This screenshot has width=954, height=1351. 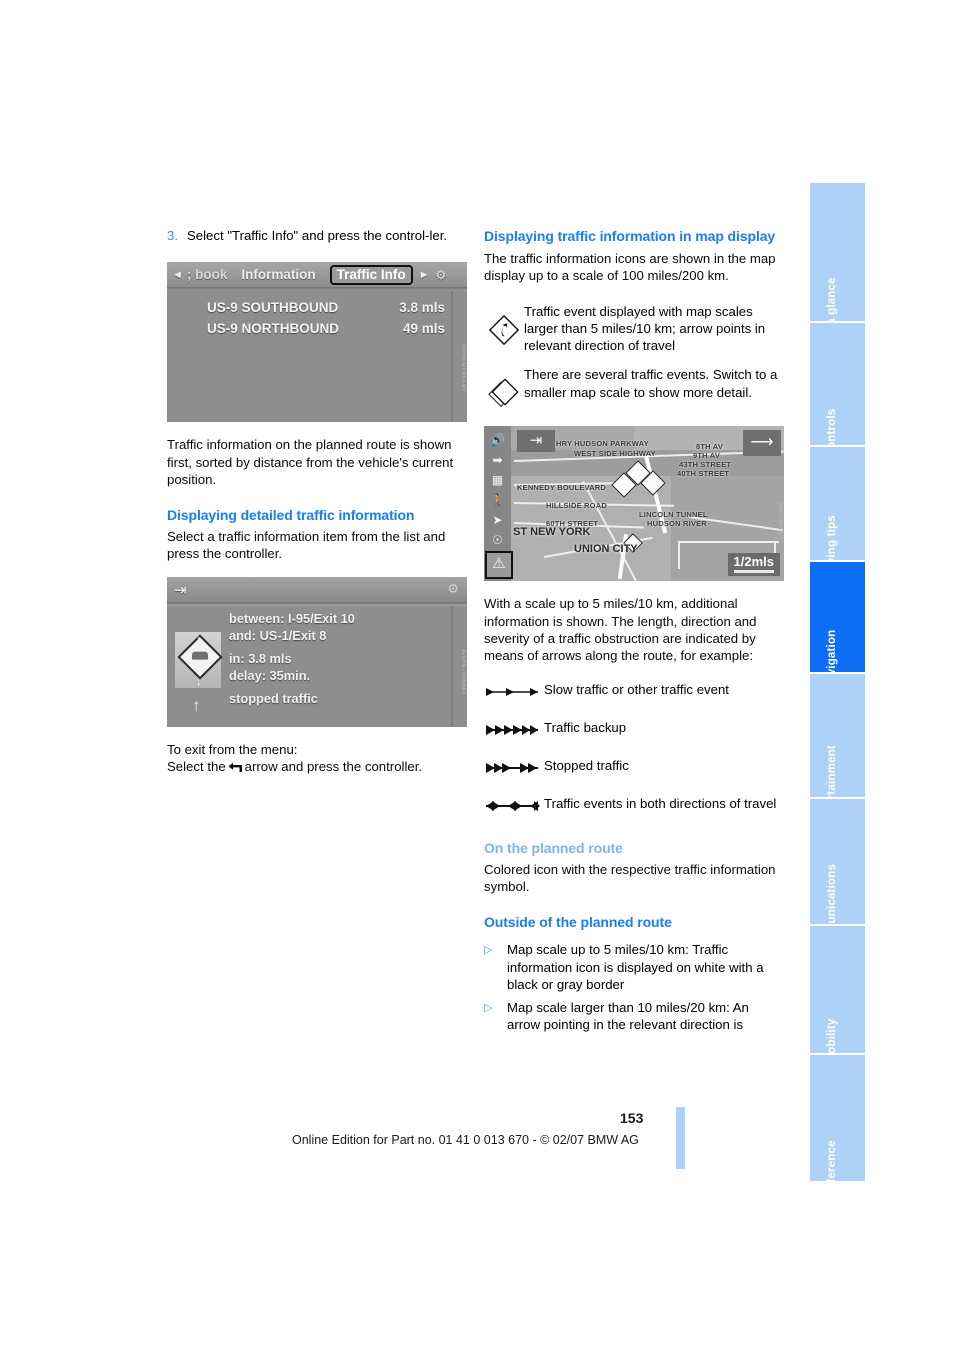 What do you see at coordinates (837, 749) in the screenshot?
I see `tab-entertainment: Entertainment` at bounding box center [837, 749].